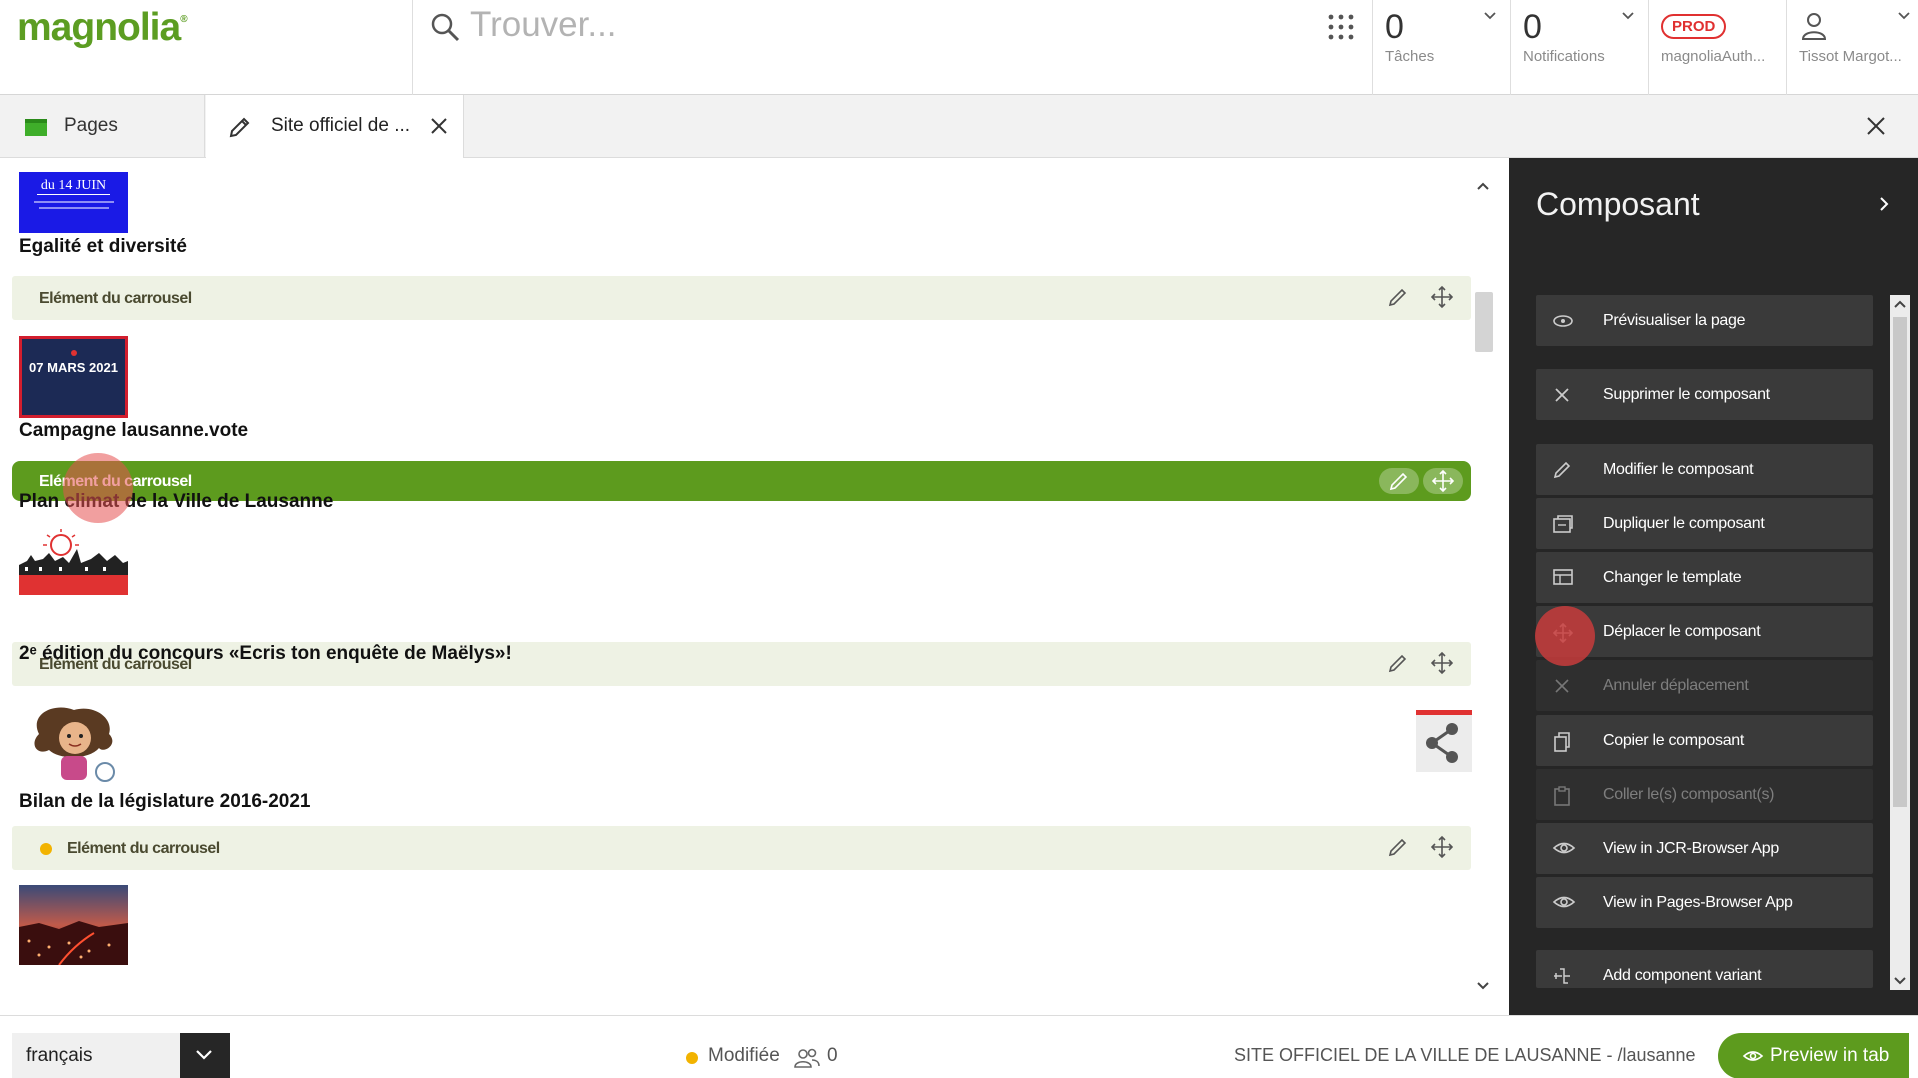  What do you see at coordinates (1562, 796) in the screenshot?
I see `clipboard-icon` at bounding box center [1562, 796].